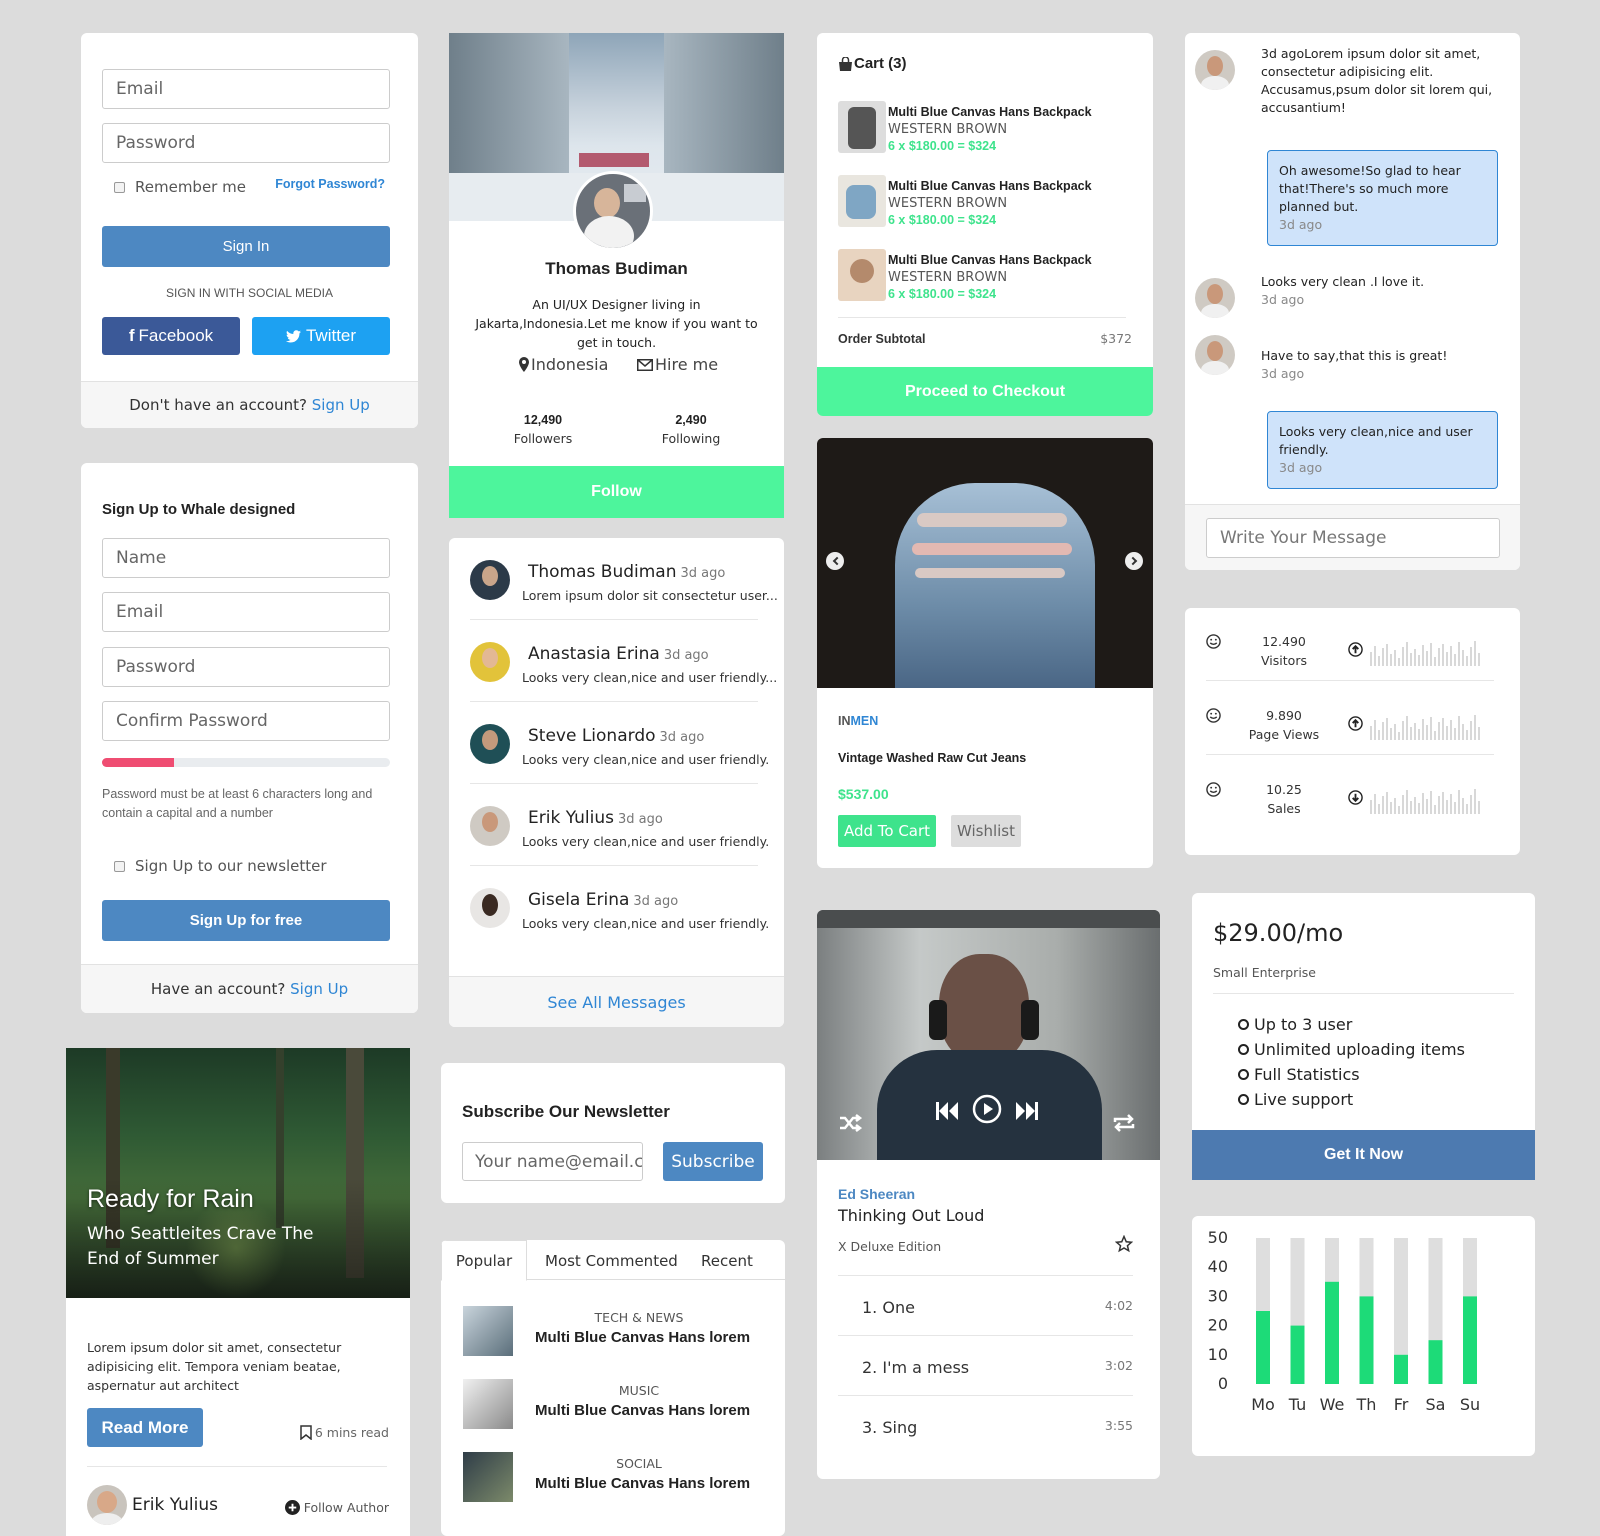 The image size is (1600, 1536). What do you see at coordinates (488, 1477) in the screenshot?
I see `post-thumbnail` at bounding box center [488, 1477].